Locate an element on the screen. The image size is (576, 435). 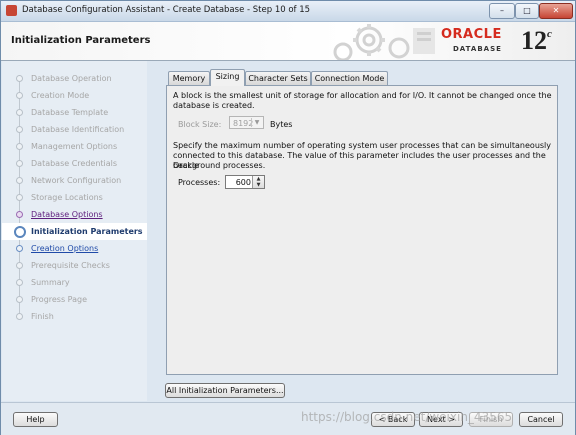
cancel-button: Cancel is located at coordinates (541, 419).